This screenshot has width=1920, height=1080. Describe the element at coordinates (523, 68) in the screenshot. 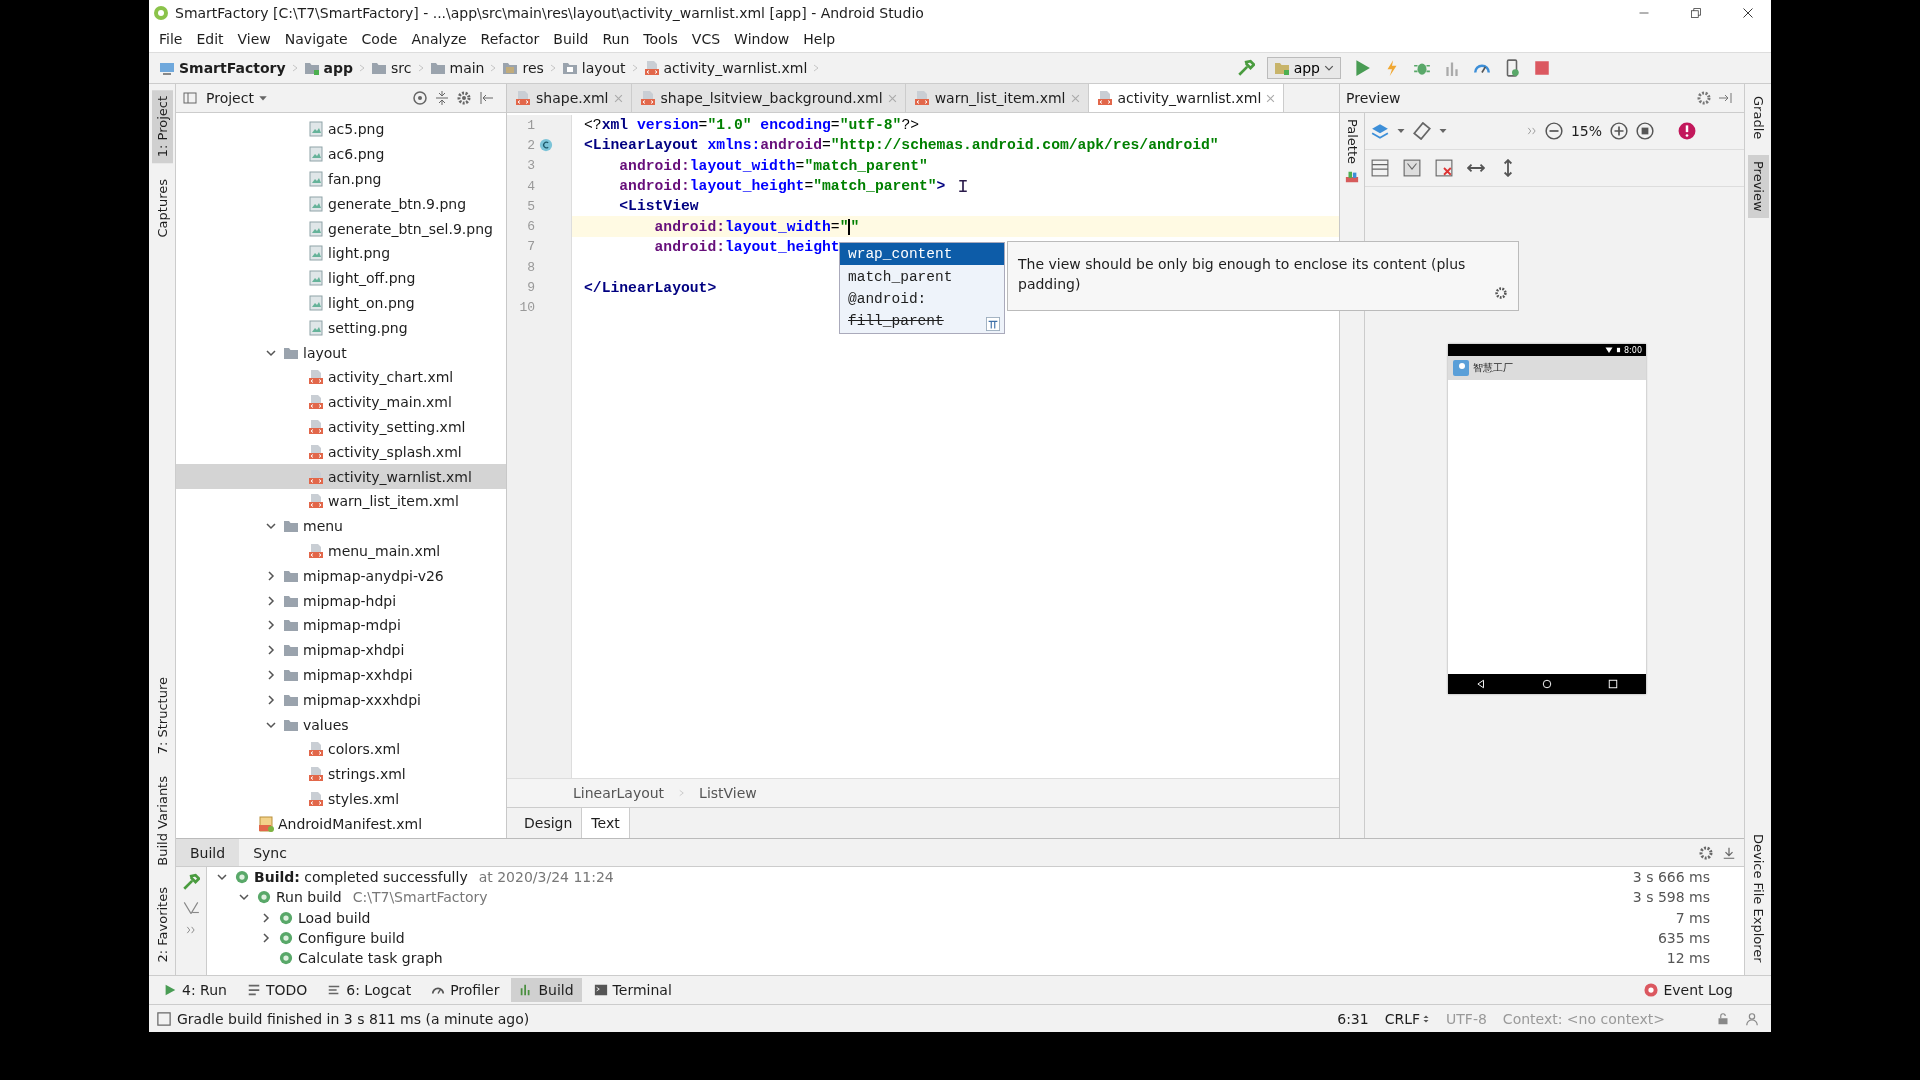

I see `breadcrumb: res` at that location.